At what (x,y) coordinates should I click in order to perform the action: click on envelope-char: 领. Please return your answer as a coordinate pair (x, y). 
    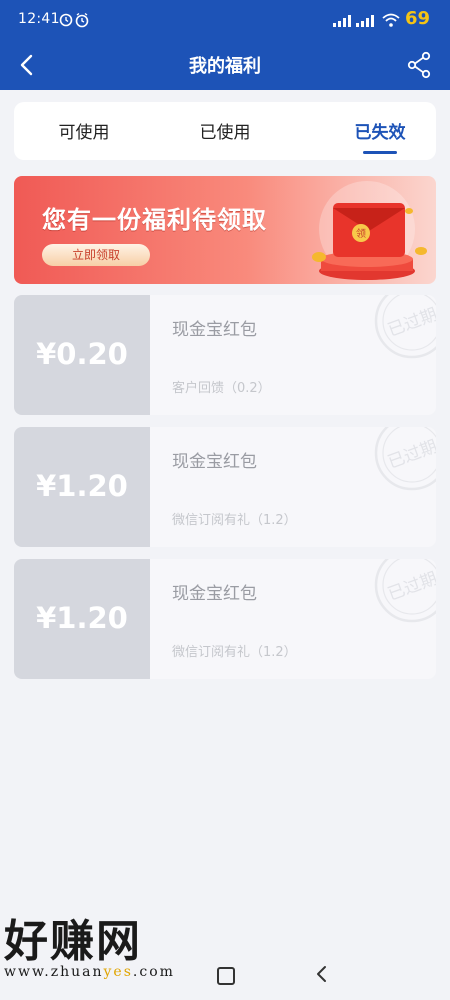
    Looking at the image, I should click on (361, 233).